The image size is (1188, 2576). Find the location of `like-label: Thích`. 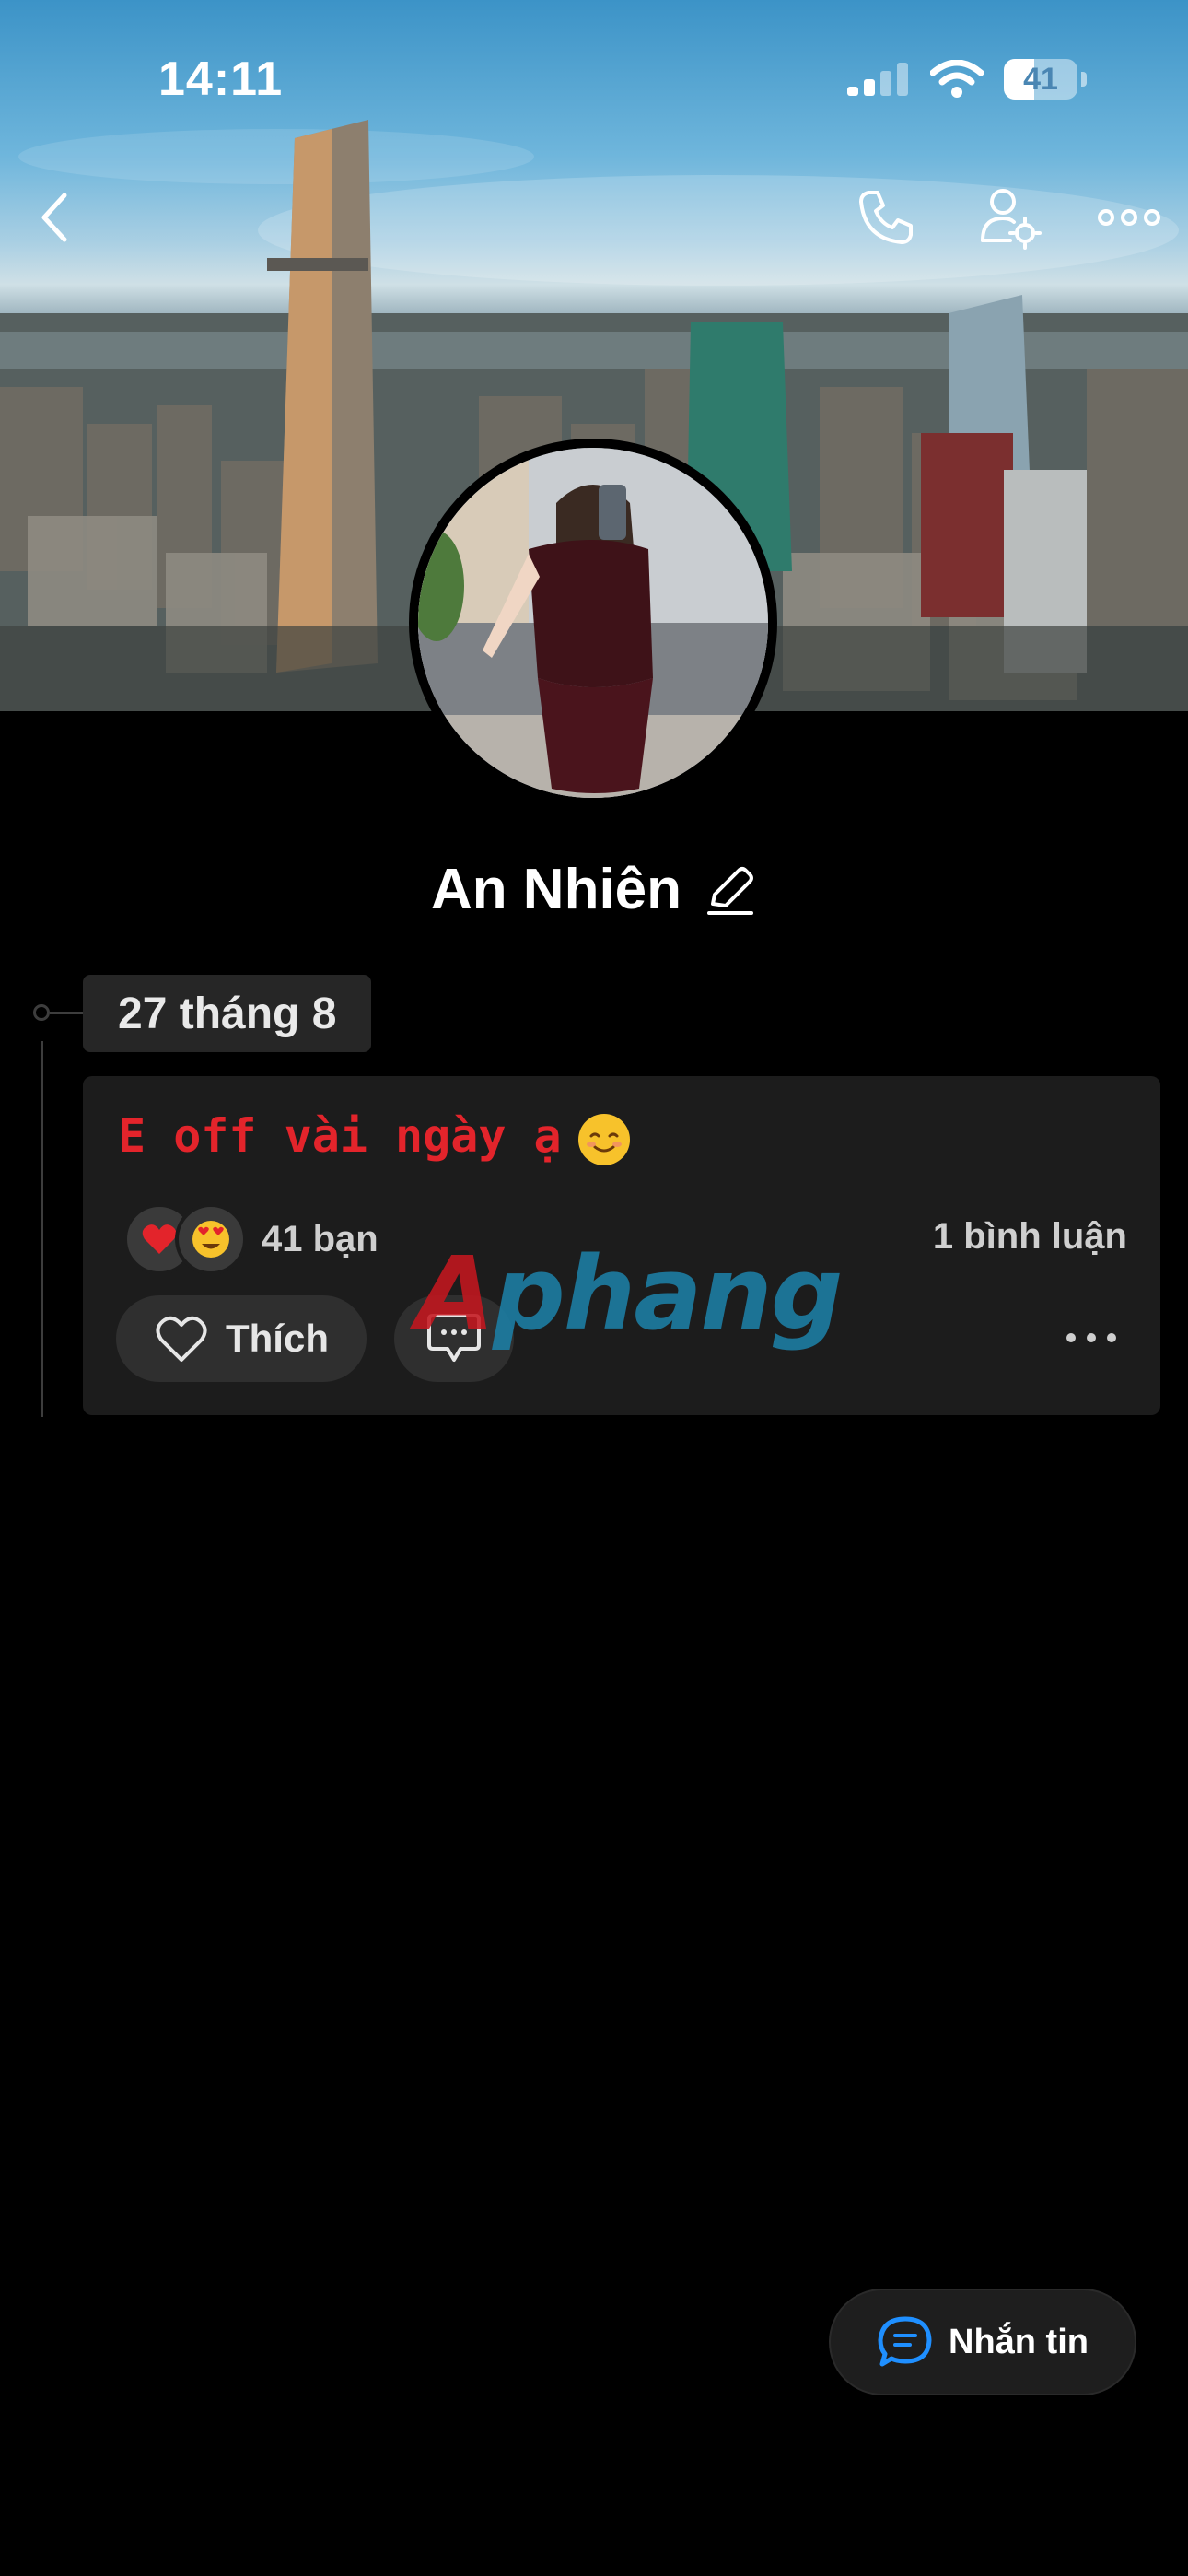

like-label: Thích is located at coordinates (277, 1338).